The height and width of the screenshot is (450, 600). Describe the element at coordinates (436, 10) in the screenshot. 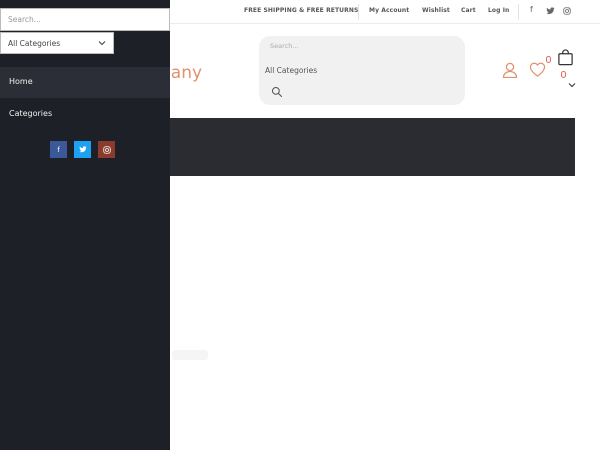

I see `wishlist-link: Wishlist` at that location.